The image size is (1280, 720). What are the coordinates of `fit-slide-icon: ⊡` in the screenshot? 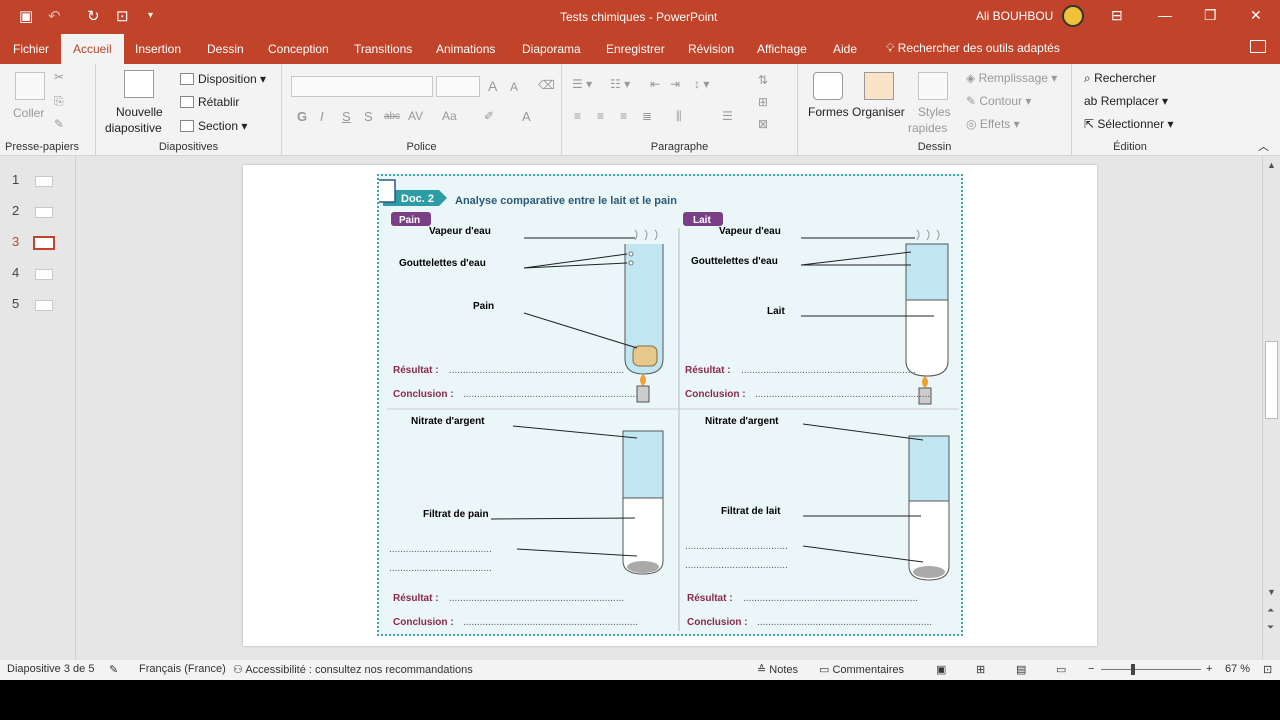 It's located at (1267, 669).